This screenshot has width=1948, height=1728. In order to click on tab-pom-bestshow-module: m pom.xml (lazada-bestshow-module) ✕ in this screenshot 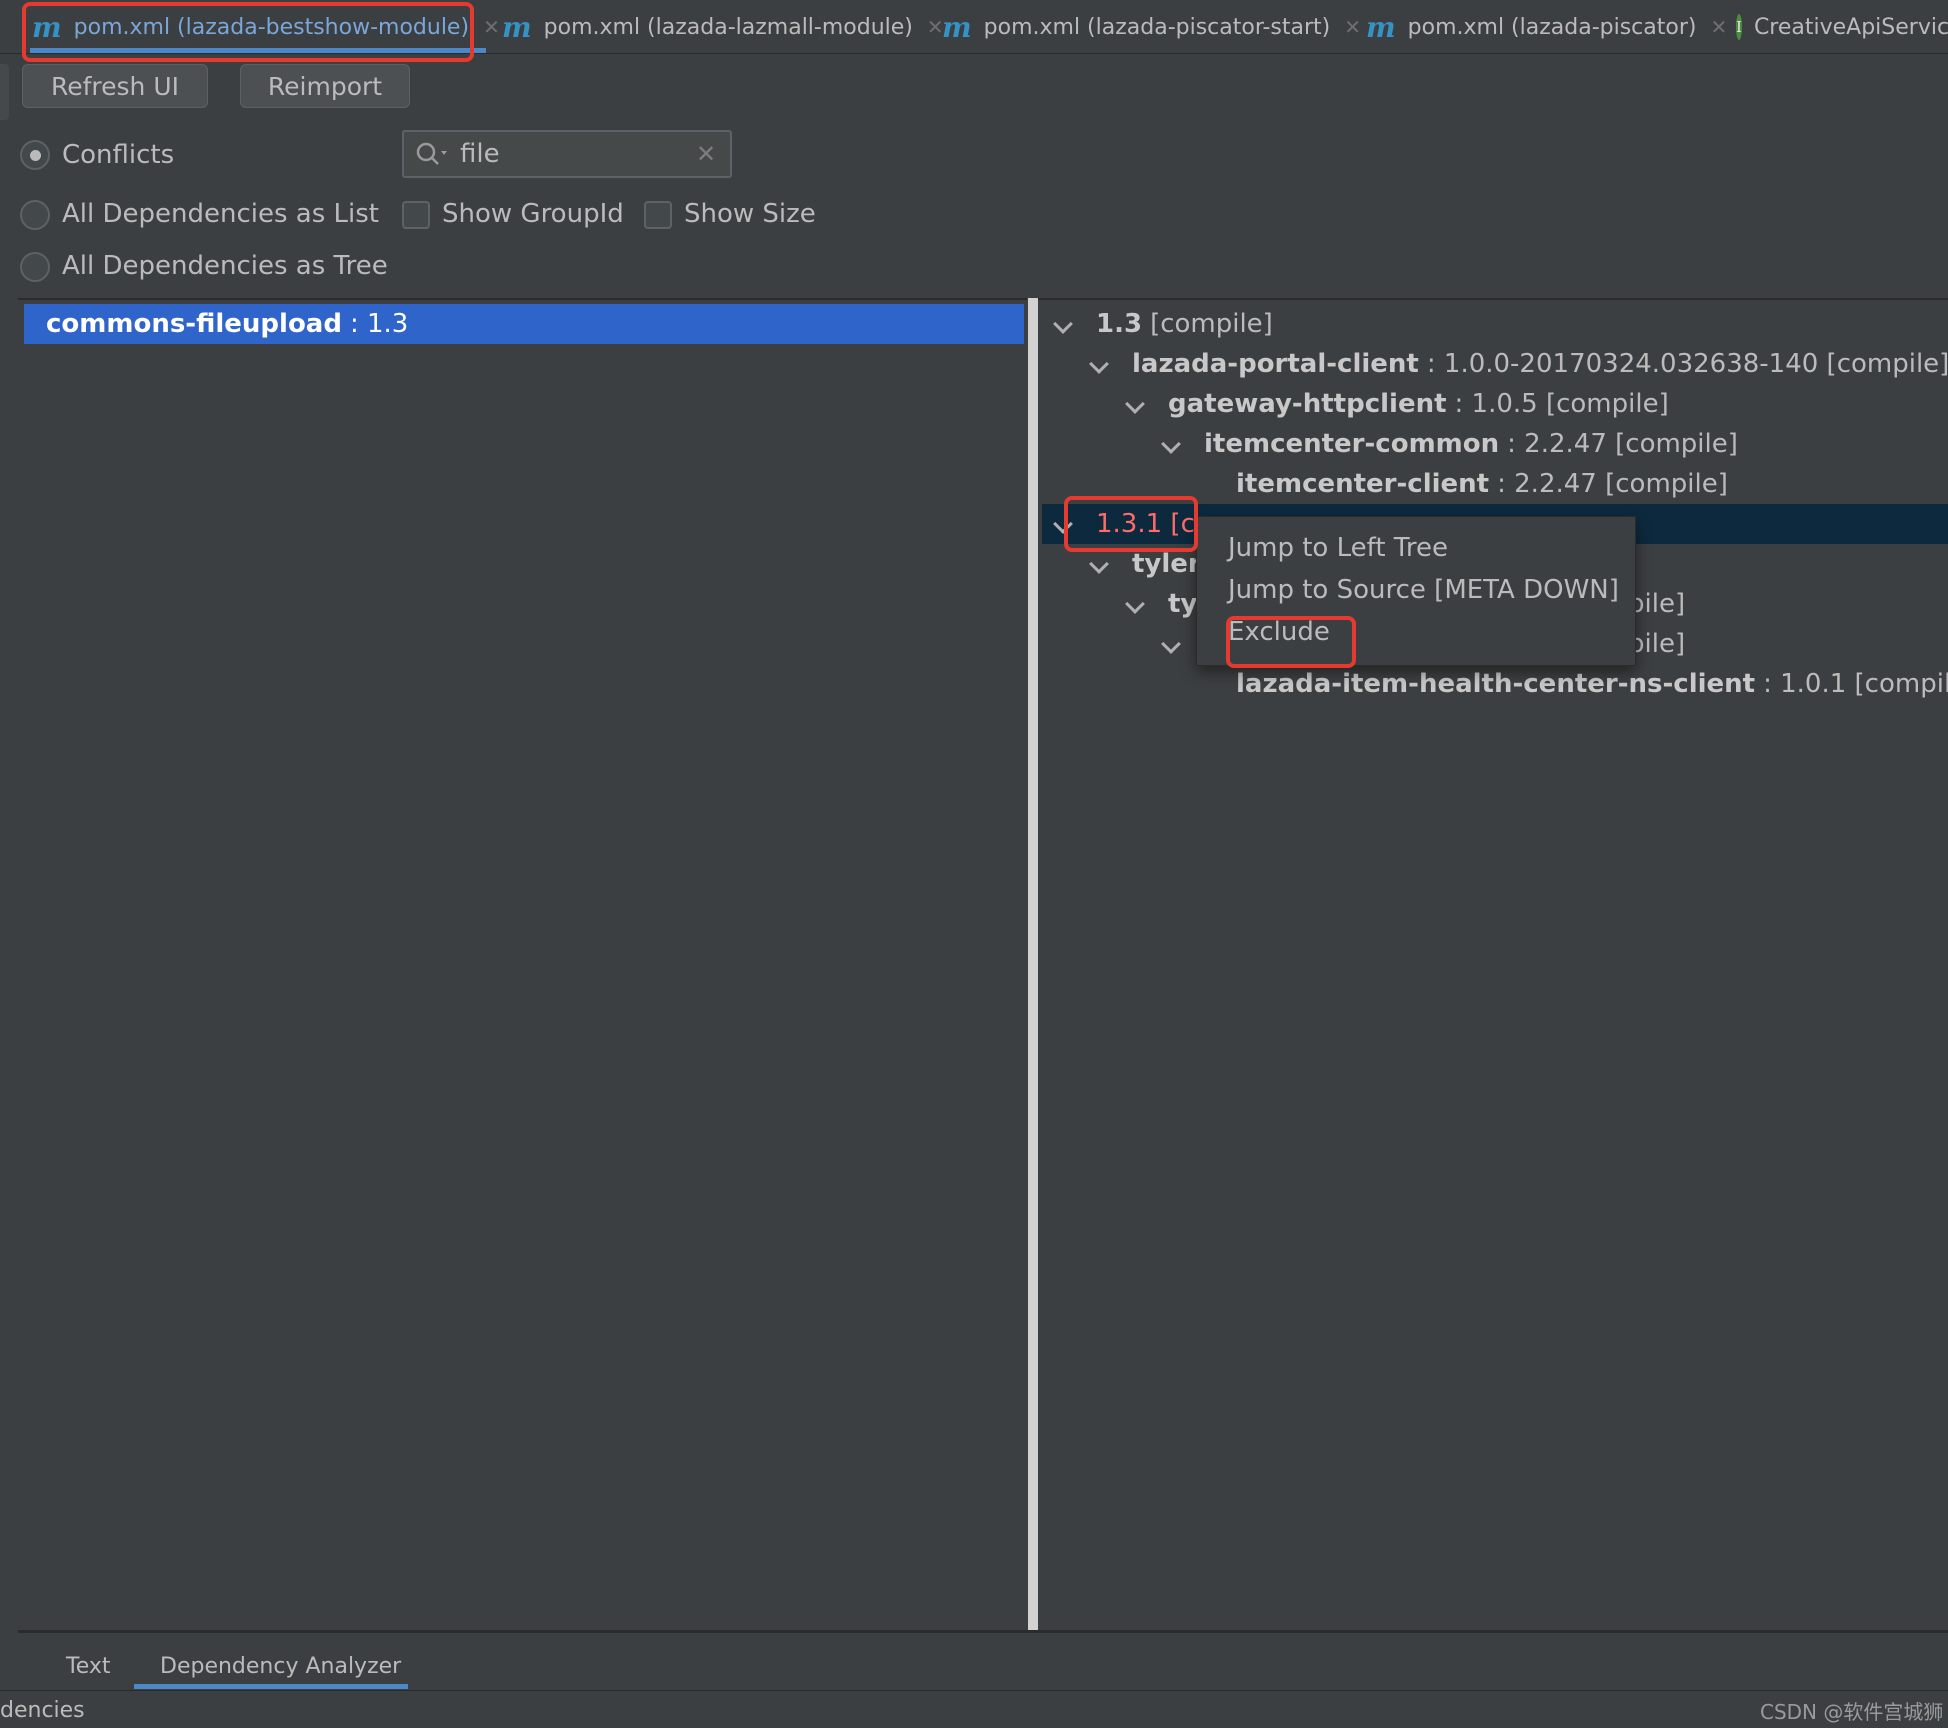, I will do `click(266, 27)`.